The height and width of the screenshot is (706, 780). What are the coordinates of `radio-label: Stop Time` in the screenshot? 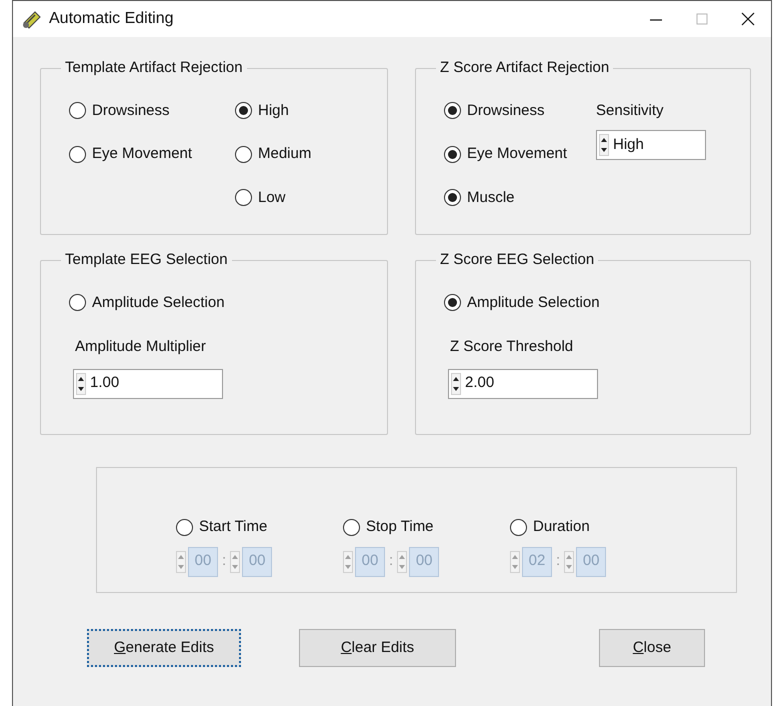 It's located at (400, 527).